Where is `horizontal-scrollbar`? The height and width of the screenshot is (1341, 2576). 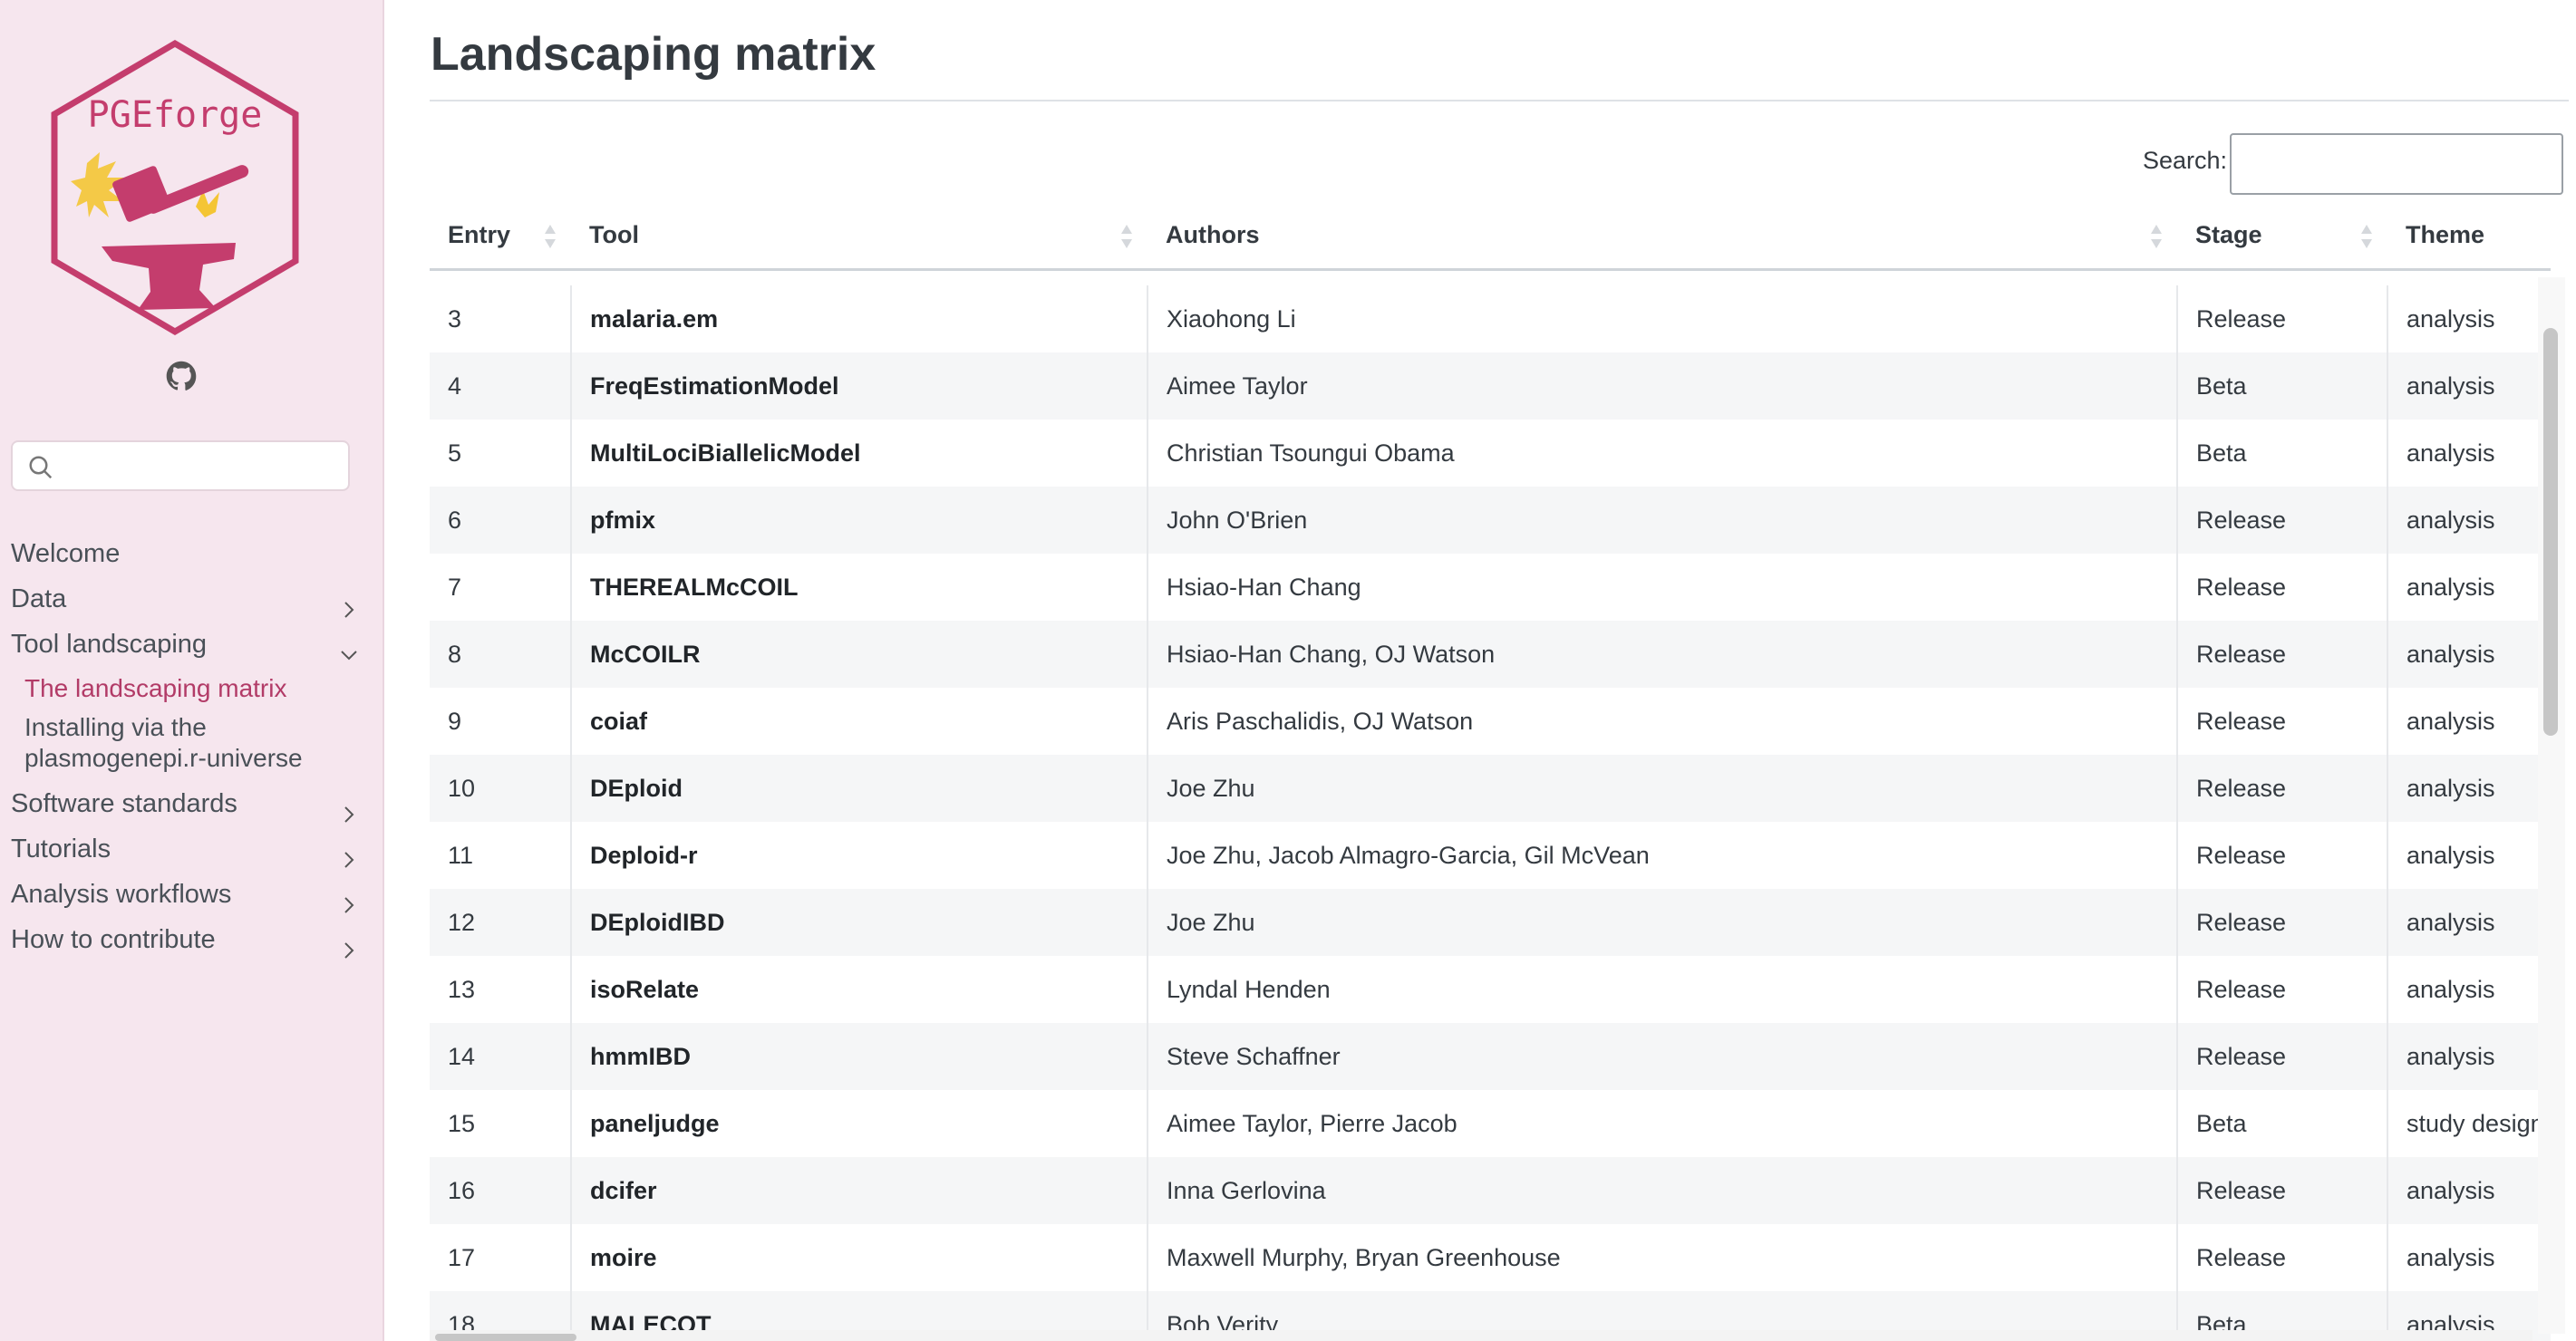
horizontal-scrollbar is located at coordinates (1481, 1336).